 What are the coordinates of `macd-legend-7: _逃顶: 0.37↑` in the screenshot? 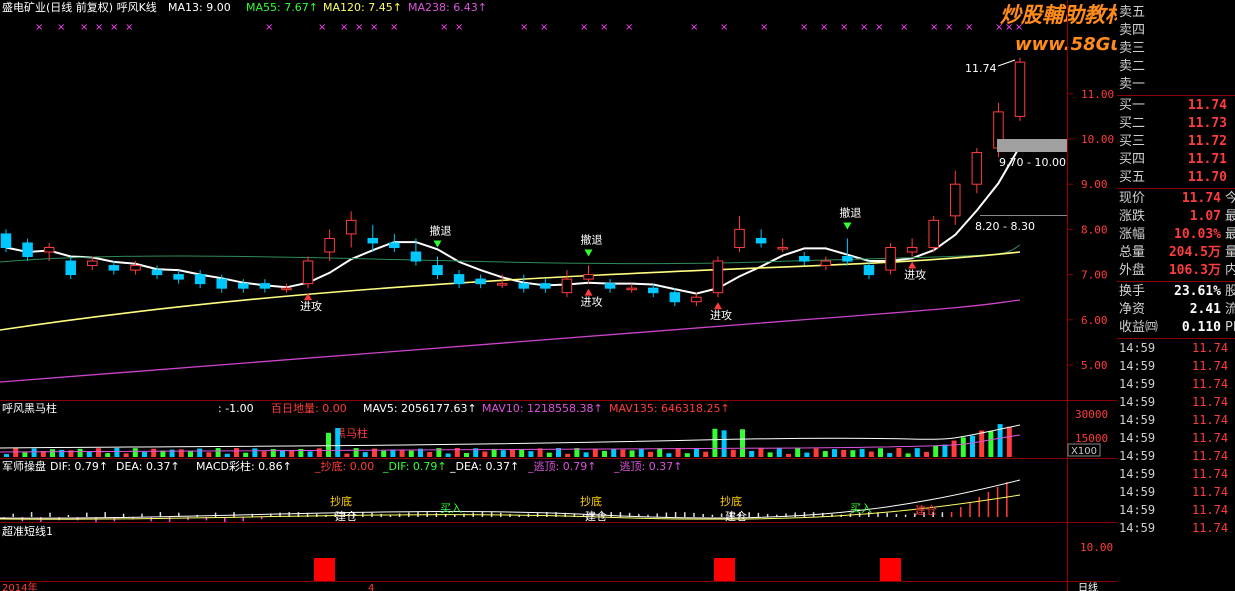 It's located at (647, 466).